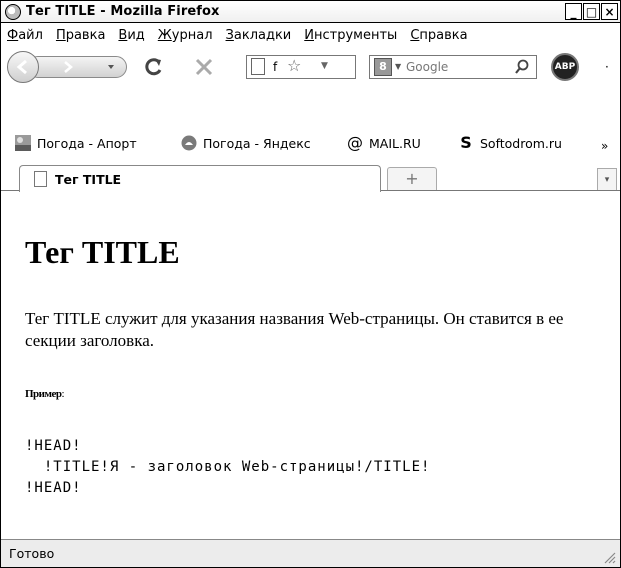  I want to click on bookmark-label: Погода - Апорт, so click(87, 143).